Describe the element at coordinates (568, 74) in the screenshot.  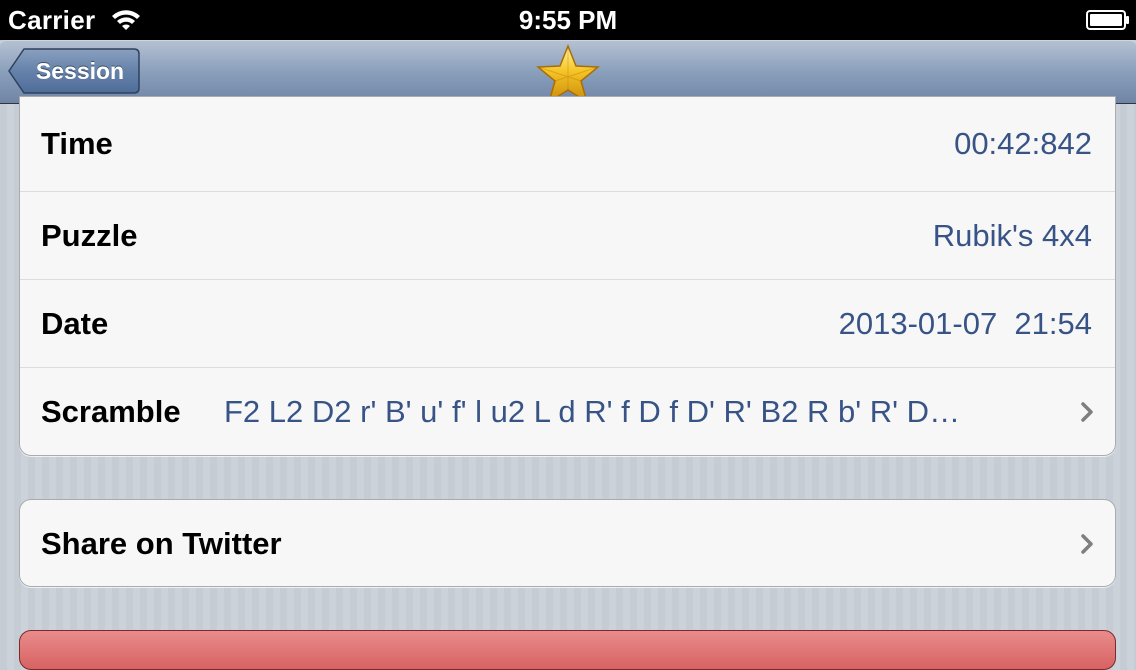
I see `star-icon` at that location.